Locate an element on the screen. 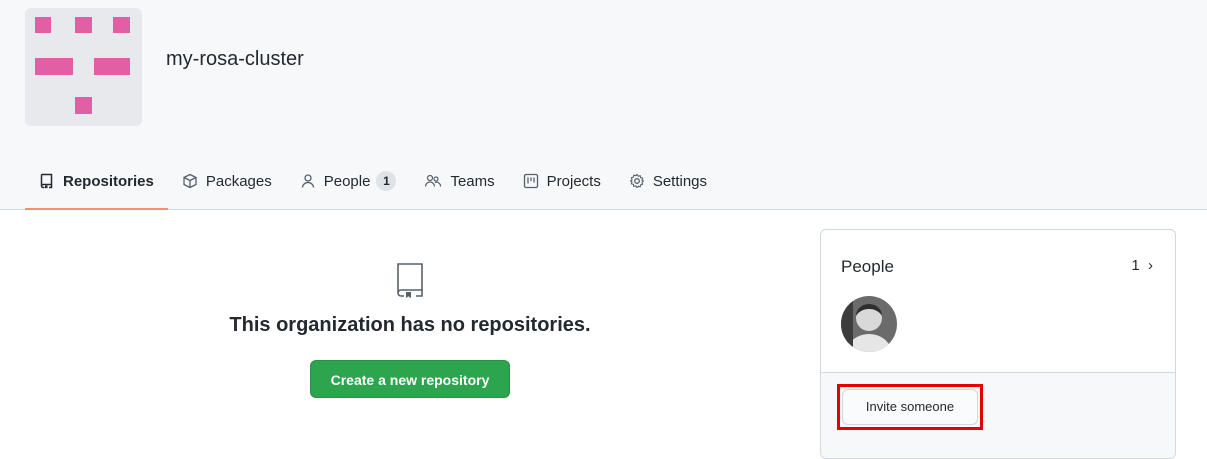 The height and width of the screenshot is (459, 1207). invite-someone-button: Invite someone is located at coordinates (910, 407).